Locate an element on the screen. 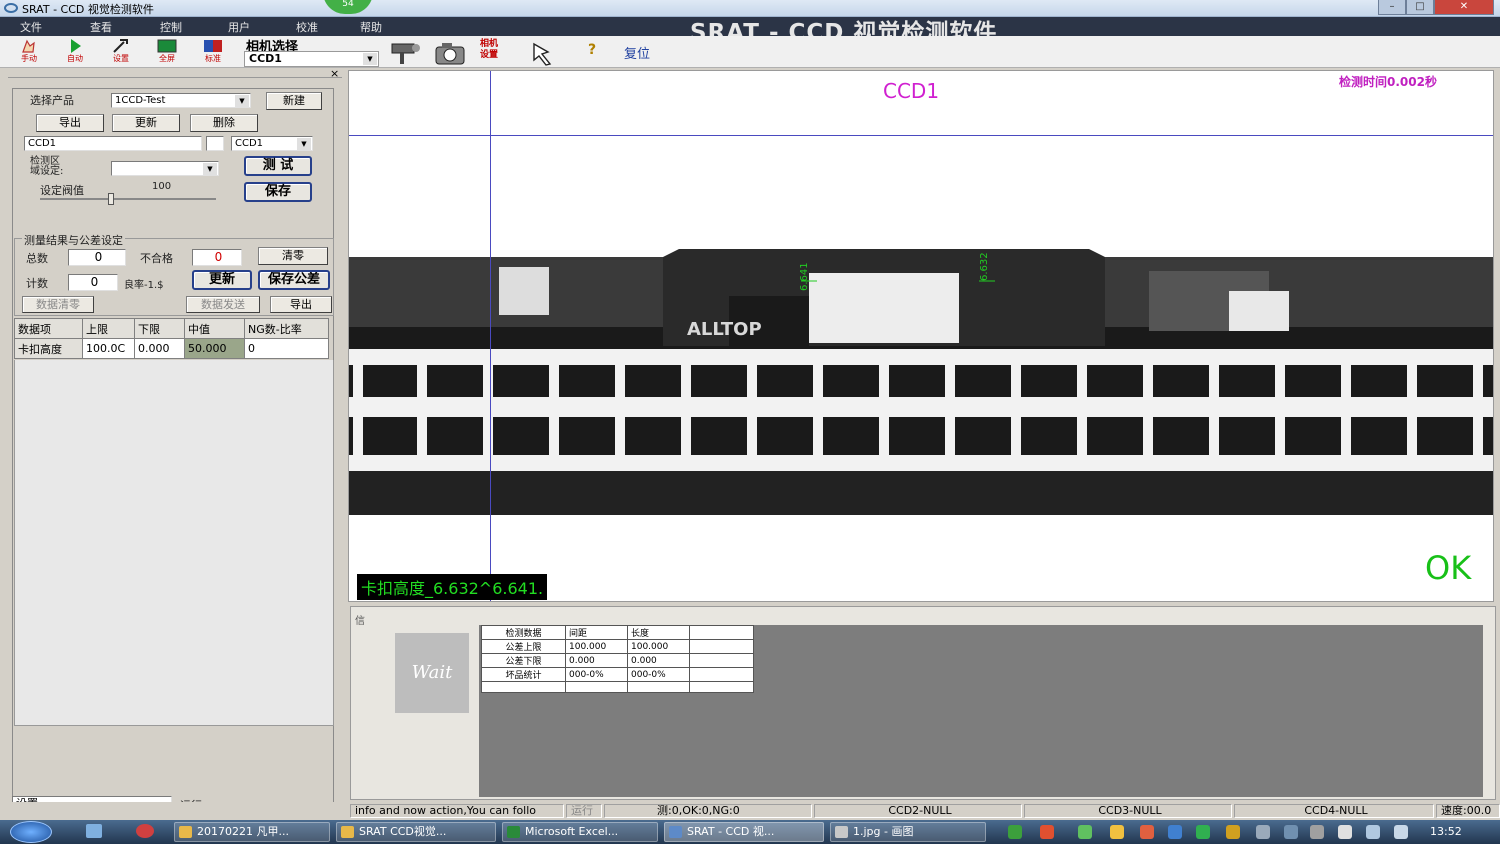  camera-select: CCD1 ▼ is located at coordinates (311, 59).